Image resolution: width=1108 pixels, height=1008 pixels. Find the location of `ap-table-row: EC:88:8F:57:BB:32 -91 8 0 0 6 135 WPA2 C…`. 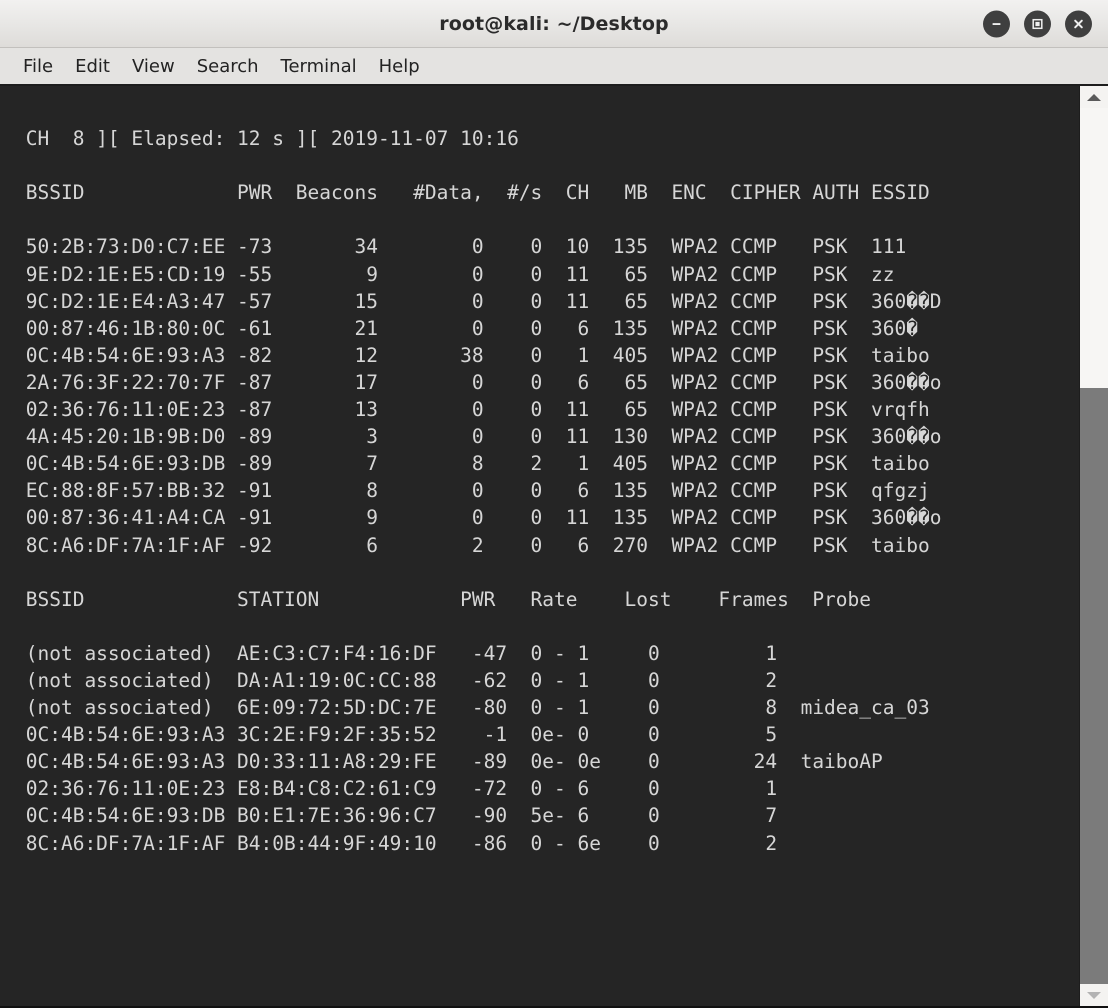

ap-table-row: EC:88:8F:57:BB:32 -91 8 0 0 6 135 WPA2 C… is located at coordinates (472, 491).